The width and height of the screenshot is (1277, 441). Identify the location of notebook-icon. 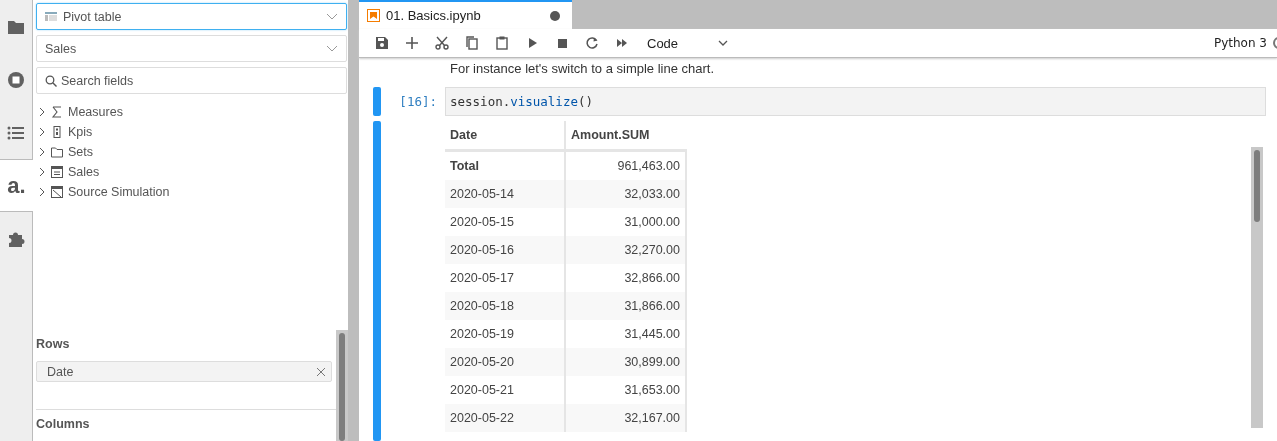
(373, 15).